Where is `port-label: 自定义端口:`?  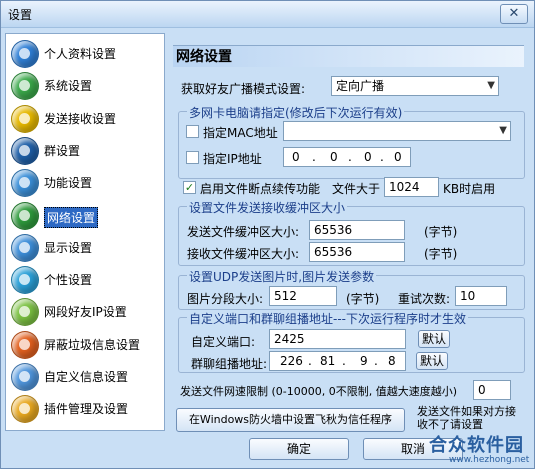
port-label: 自定义端口: is located at coordinates (223, 342).